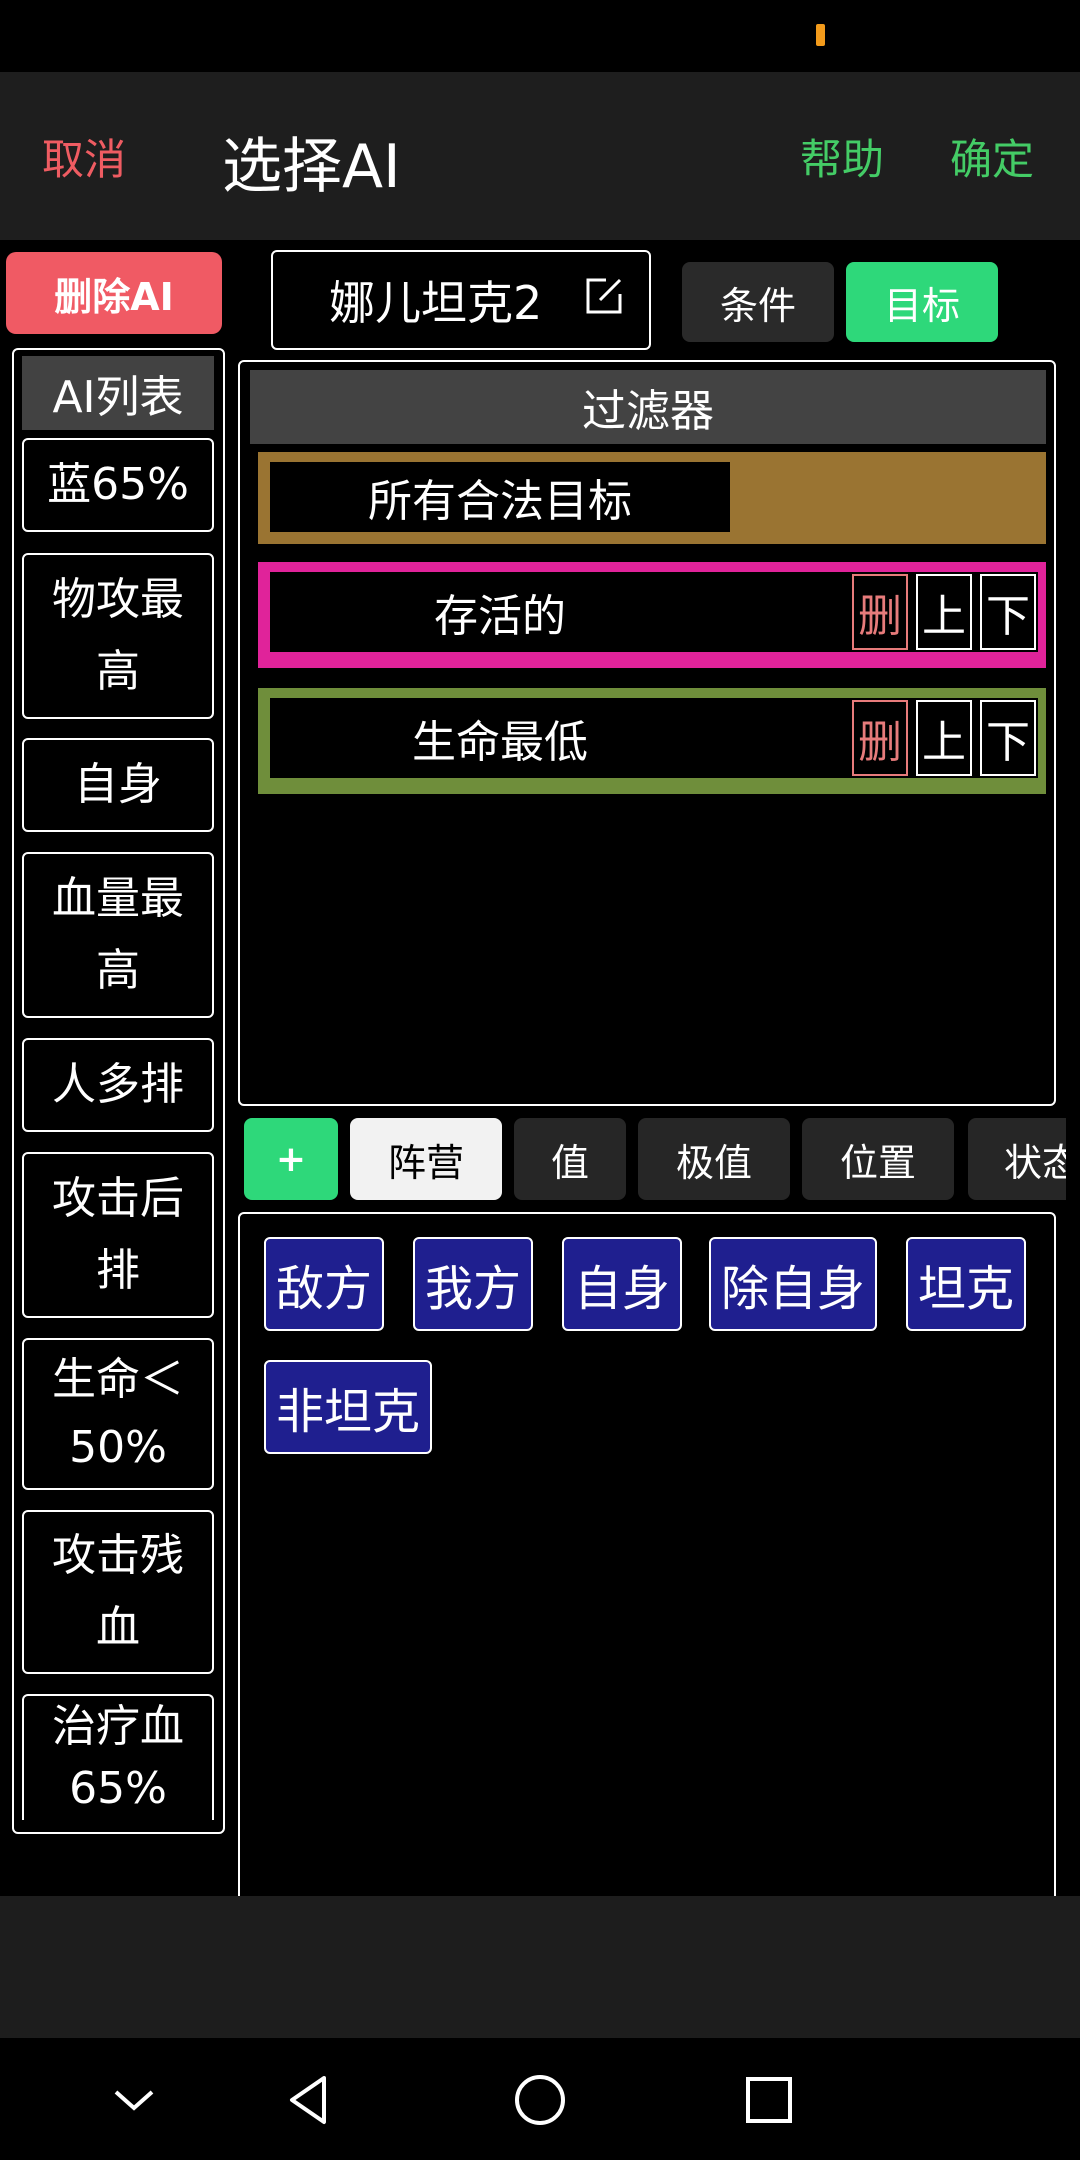 The height and width of the screenshot is (2160, 1080). Describe the element at coordinates (793, 1284) in the screenshot. I see `option-except-self: 除自身` at that location.